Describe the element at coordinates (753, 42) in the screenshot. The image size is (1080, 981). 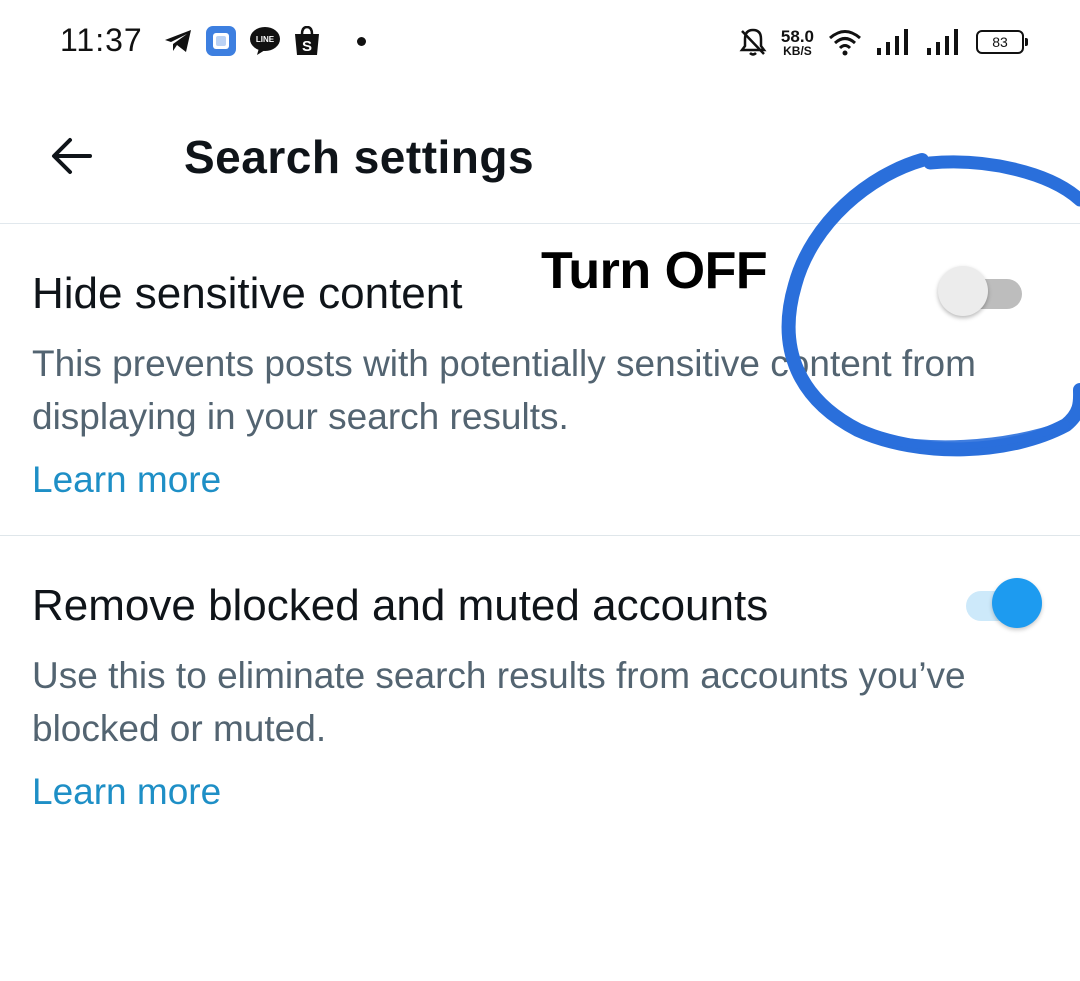
I see `bell-off-icon` at that location.